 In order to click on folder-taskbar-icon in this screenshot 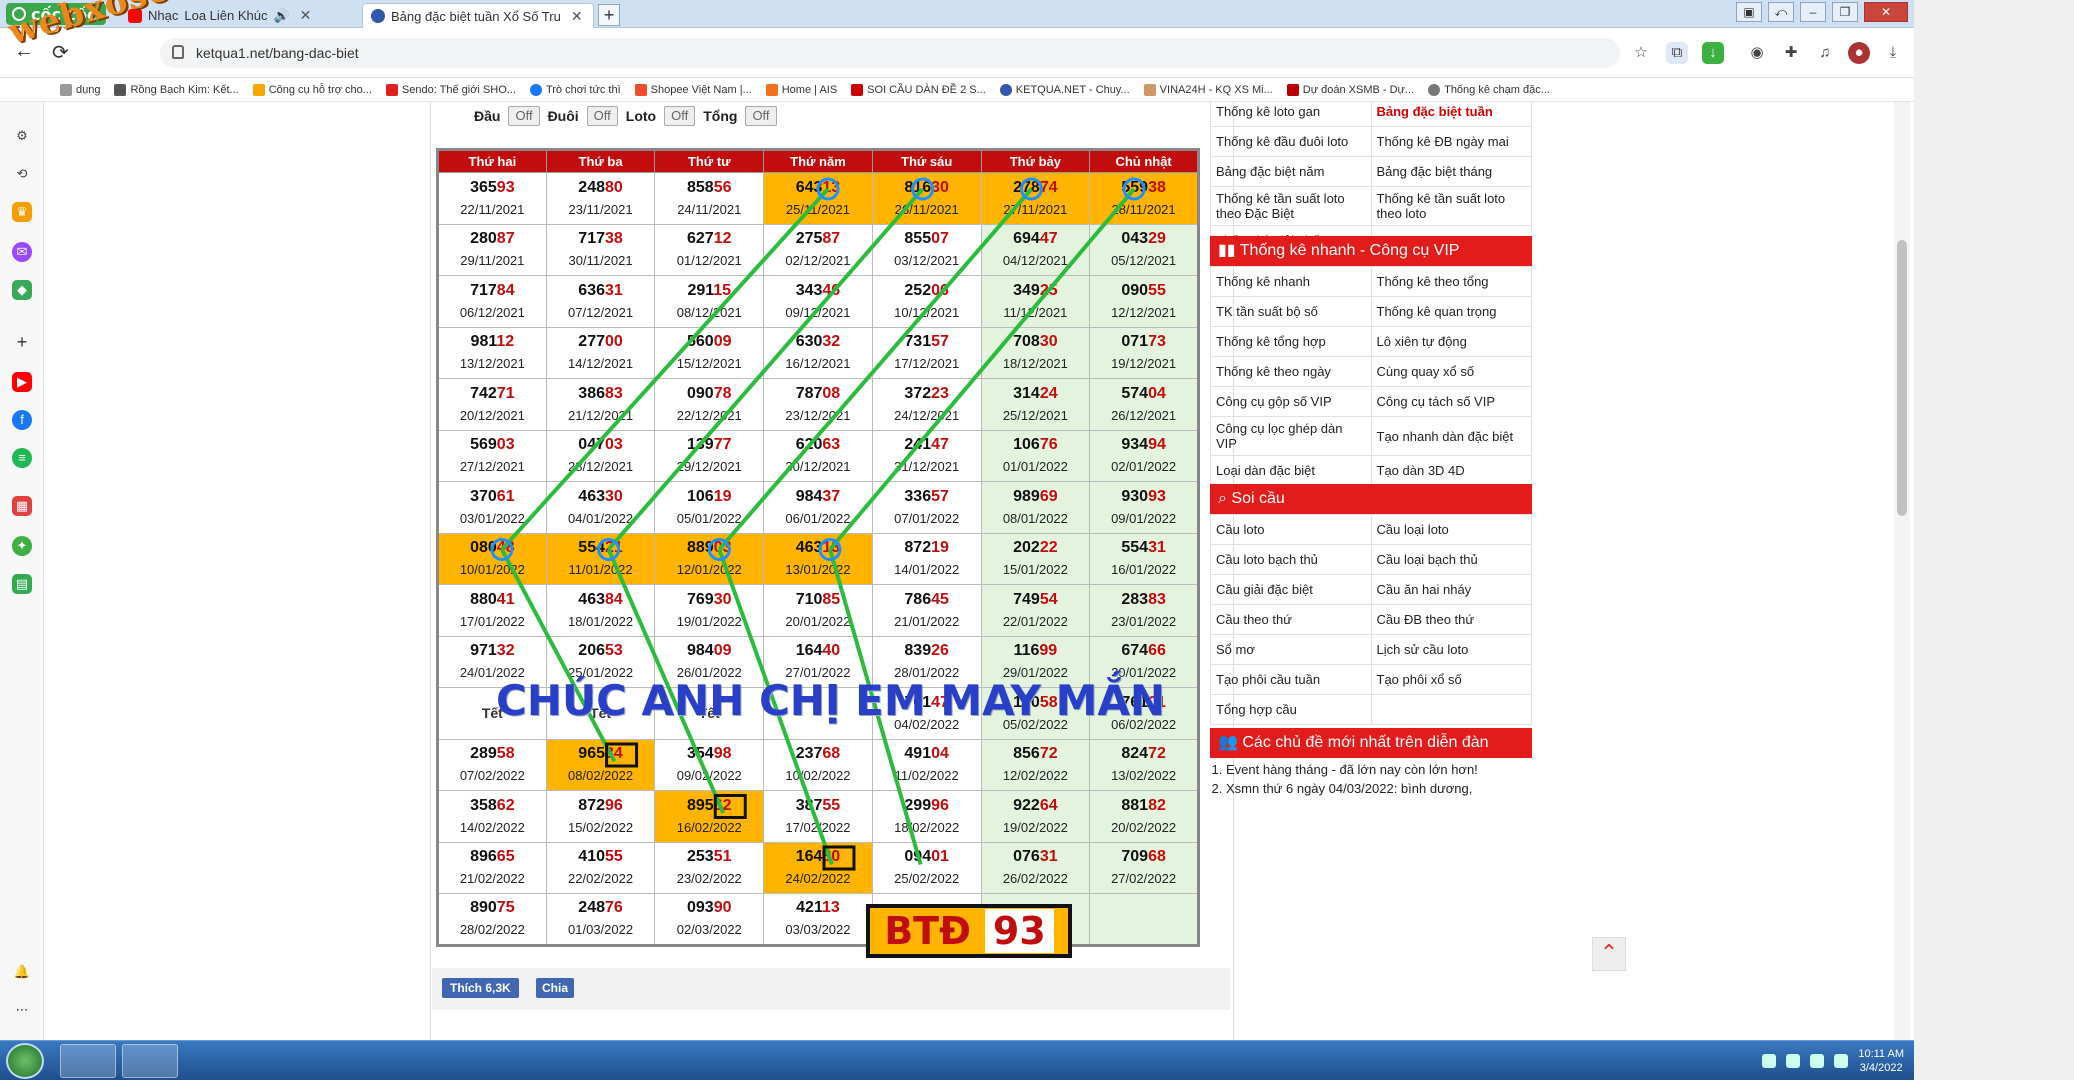, I will do `click(150, 1061)`.